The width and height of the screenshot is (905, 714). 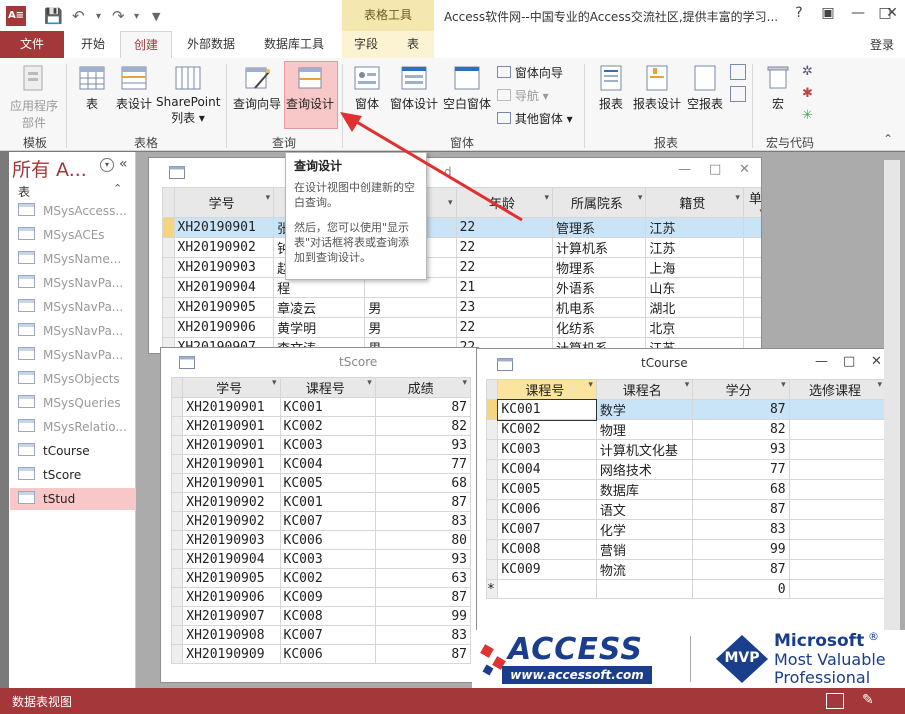 What do you see at coordinates (92, 88) in the screenshot?
I see `table-button: 表` at bounding box center [92, 88].